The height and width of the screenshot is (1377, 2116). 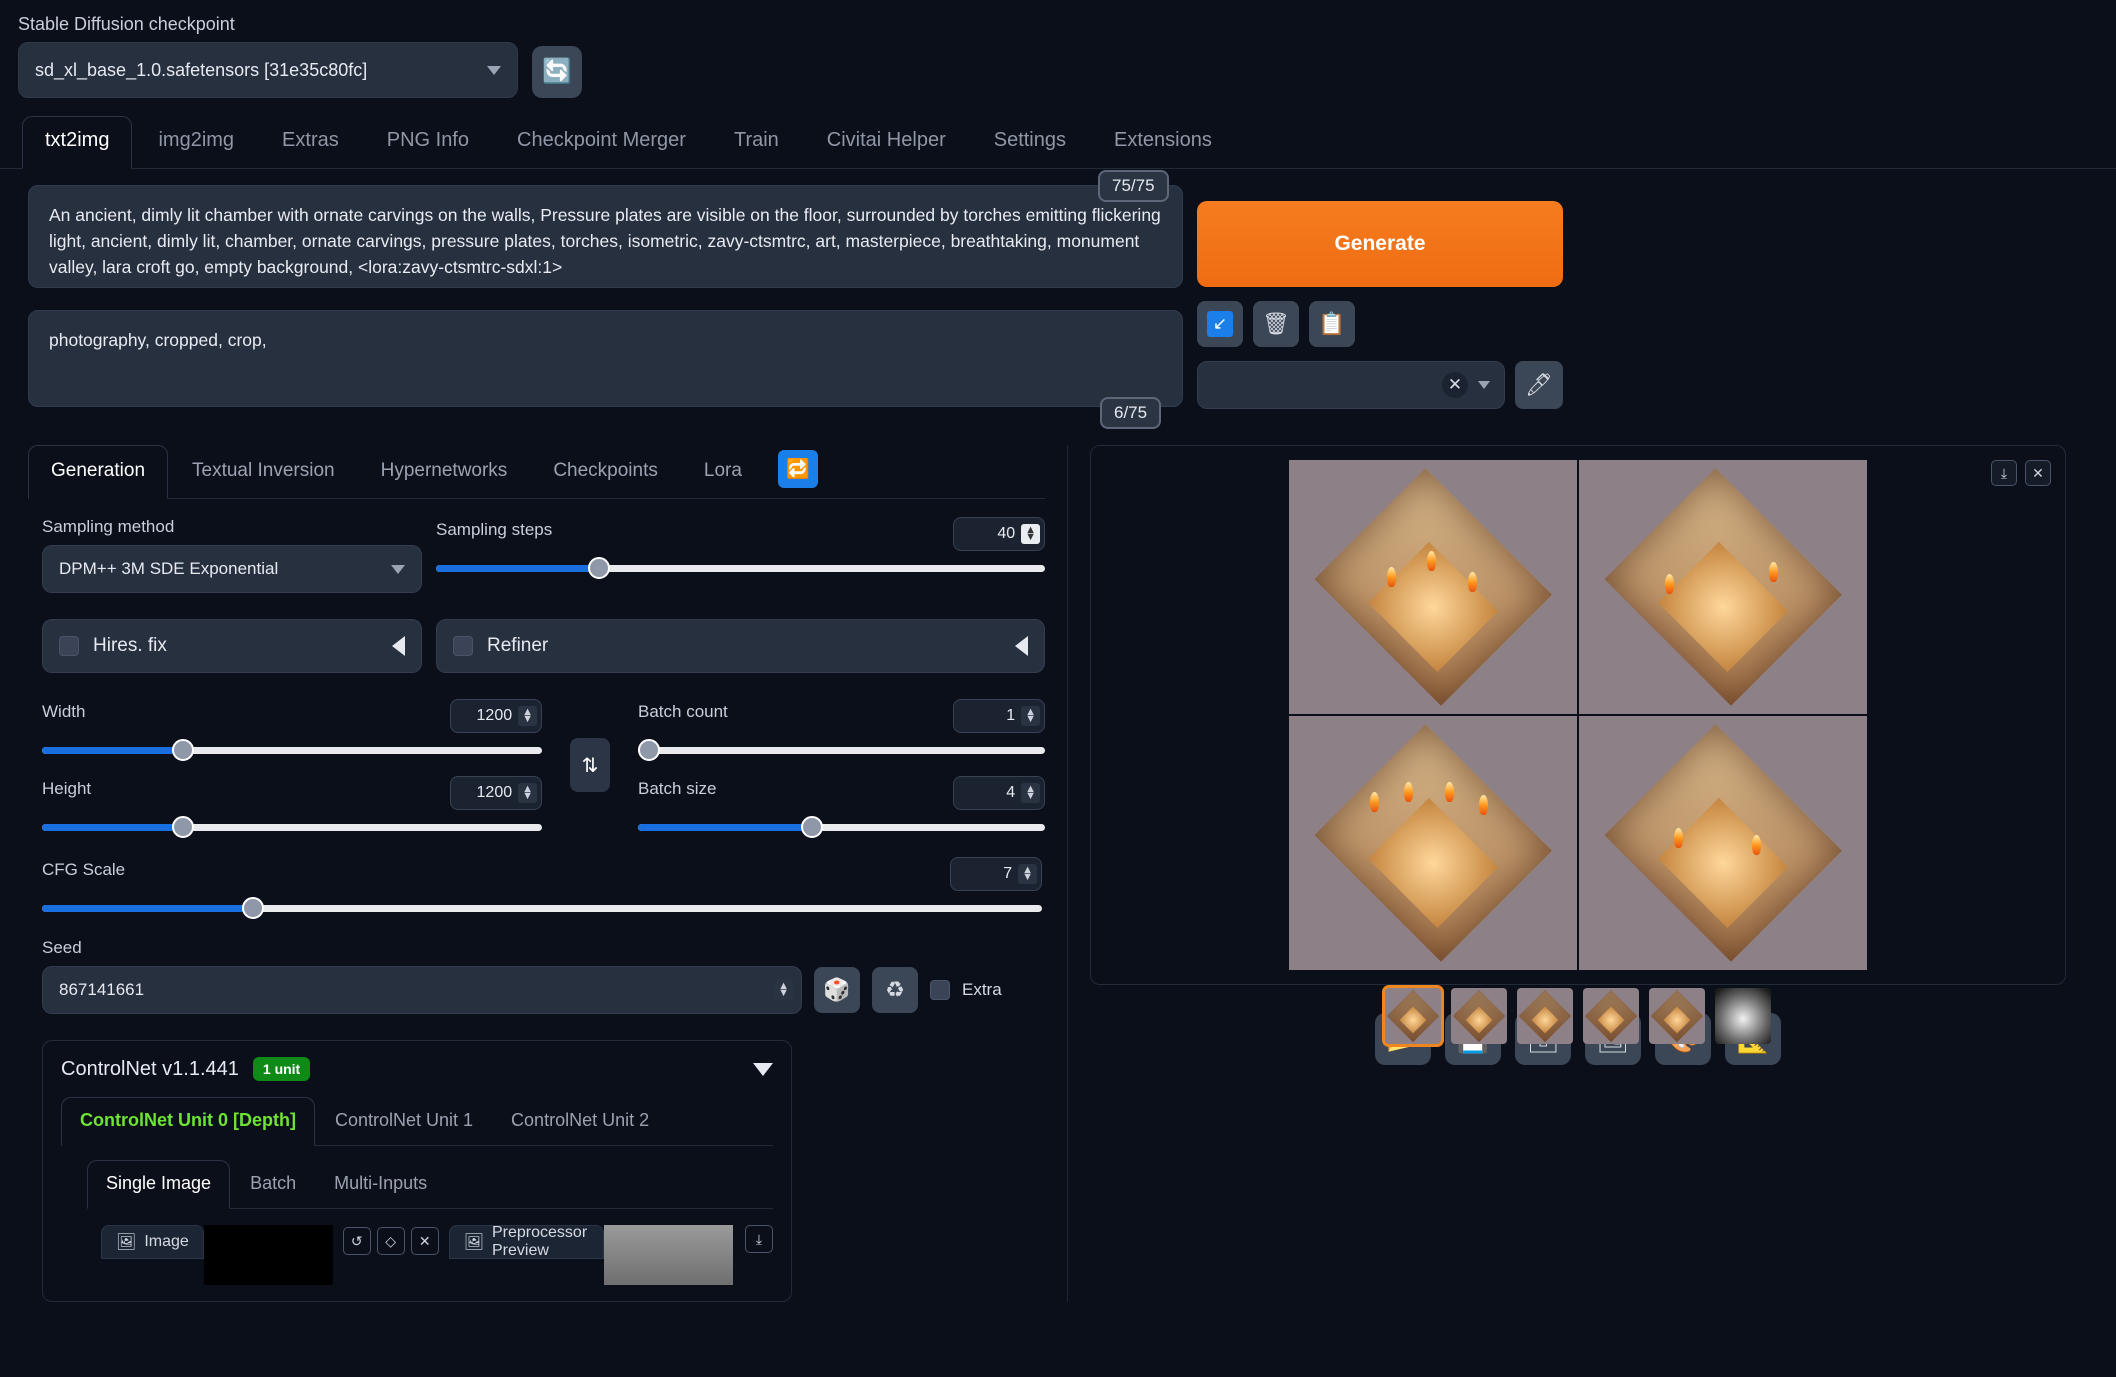 What do you see at coordinates (1380, 244) in the screenshot?
I see `generate-button: Generate` at bounding box center [1380, 244].